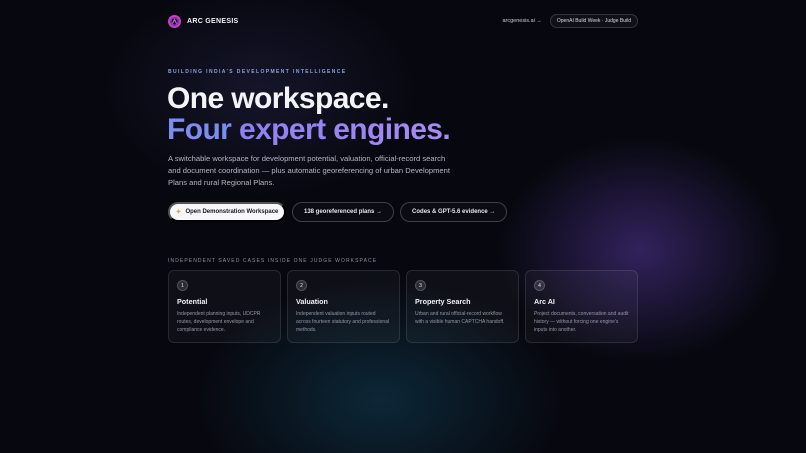  I want to click on hero-title-line-2: Four expert engines., so click(309, 129).